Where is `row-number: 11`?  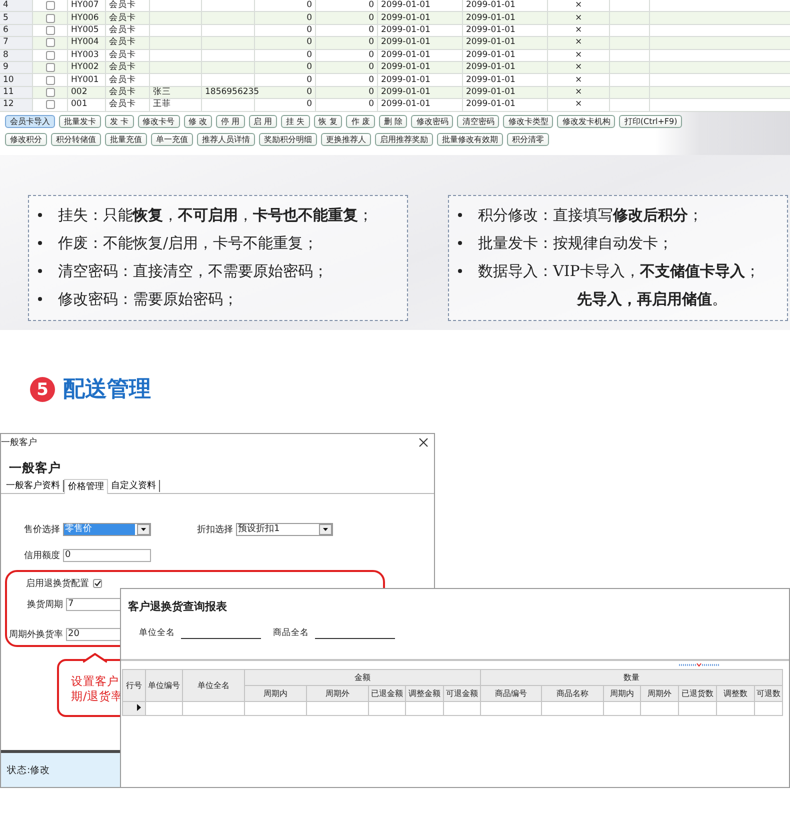 row-number: 11 is located at coordinates (8, 92).